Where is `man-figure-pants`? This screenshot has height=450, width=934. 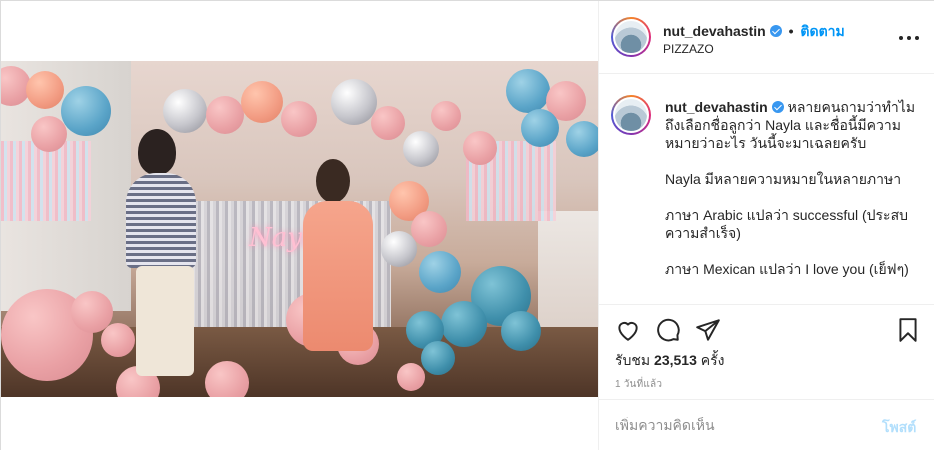 man-figure-pants is located at coordinates (165, 321).